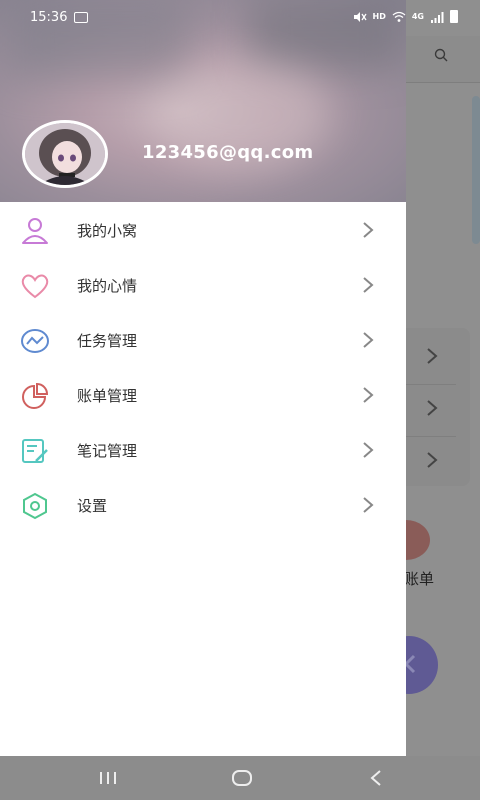 The height and width of the screenshot is (800, 480). I want to click on gallery-notification-icon, so click(81, 17).